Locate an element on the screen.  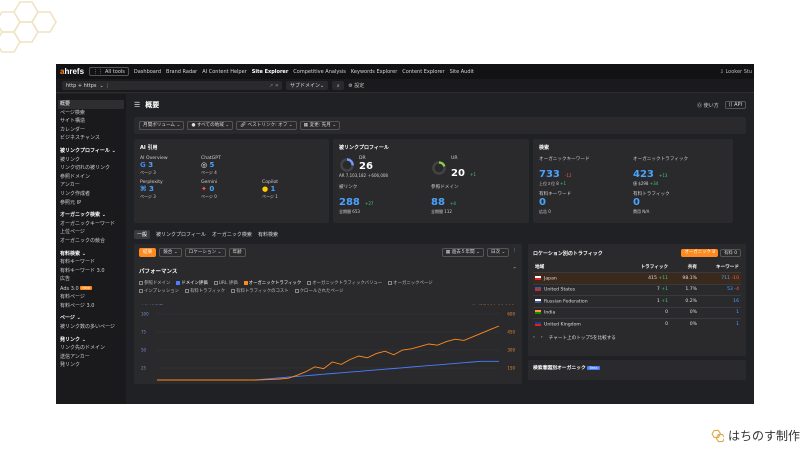
col-region: 地域 is located at coordinates (577, 267).